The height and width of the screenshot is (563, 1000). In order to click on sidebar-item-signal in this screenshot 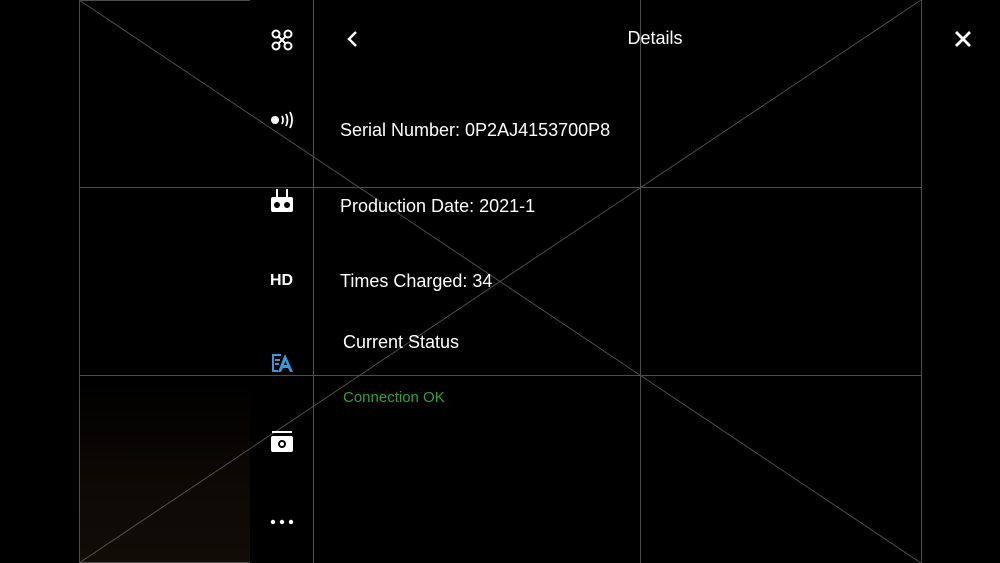, I will do `click(281, 120)`.